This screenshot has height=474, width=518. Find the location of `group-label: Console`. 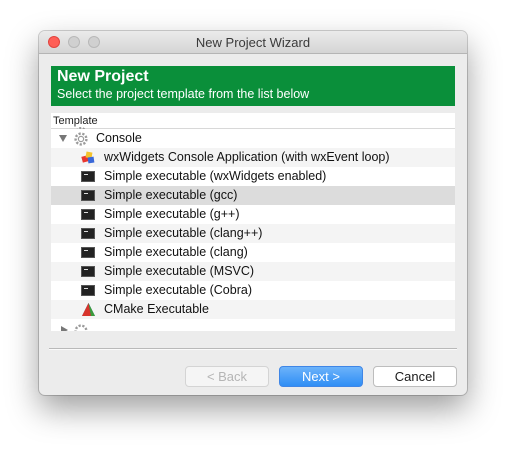

group-label: Console is located at coordinates (119, 138).